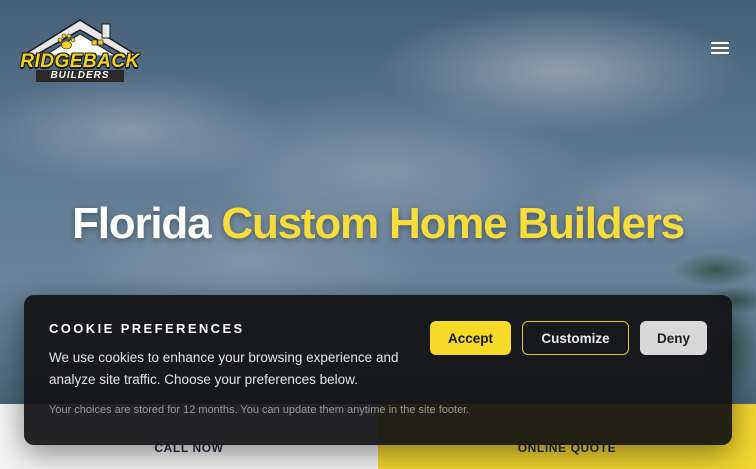 This screenshot has width=756, height=469. I want to click on house-roof-icon, so click(80, 37).